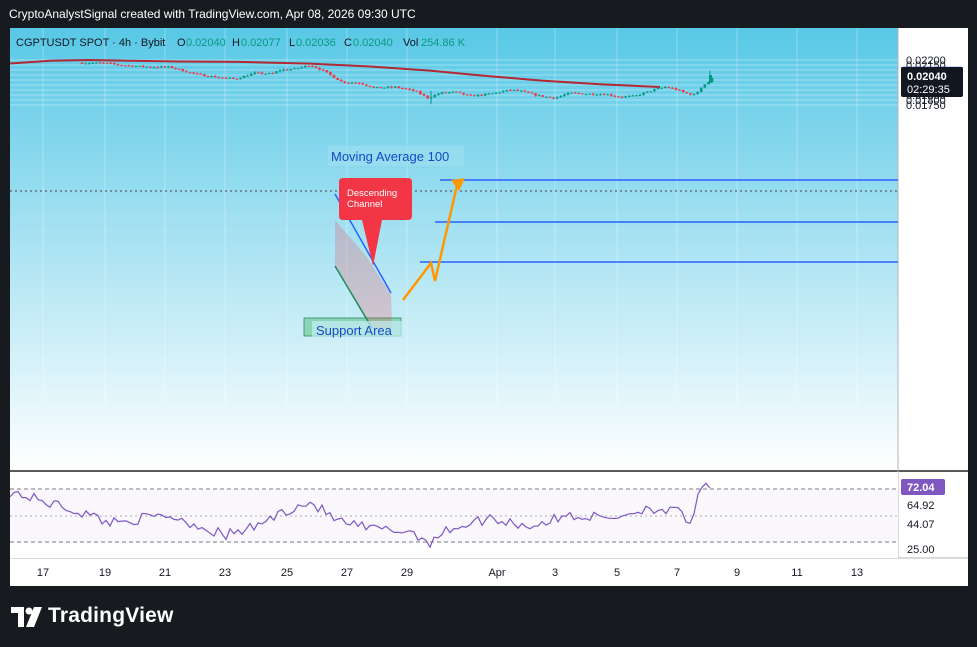 Image resolution: width=977 pixels, height=647 pixels. What do you see at coordinates (90, 43) in the screenshot?
I see `legend-symbol: CGPTUSDT SPOT · 4h · Bybit` at bounding box center [90, 43].